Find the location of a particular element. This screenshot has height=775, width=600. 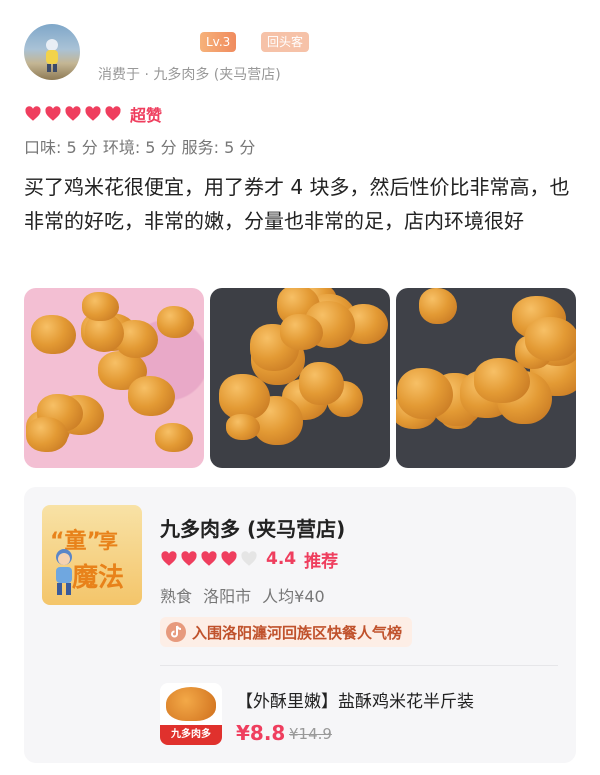

shop-thumb-text-2: 享 is located at coordinates (108, 541).